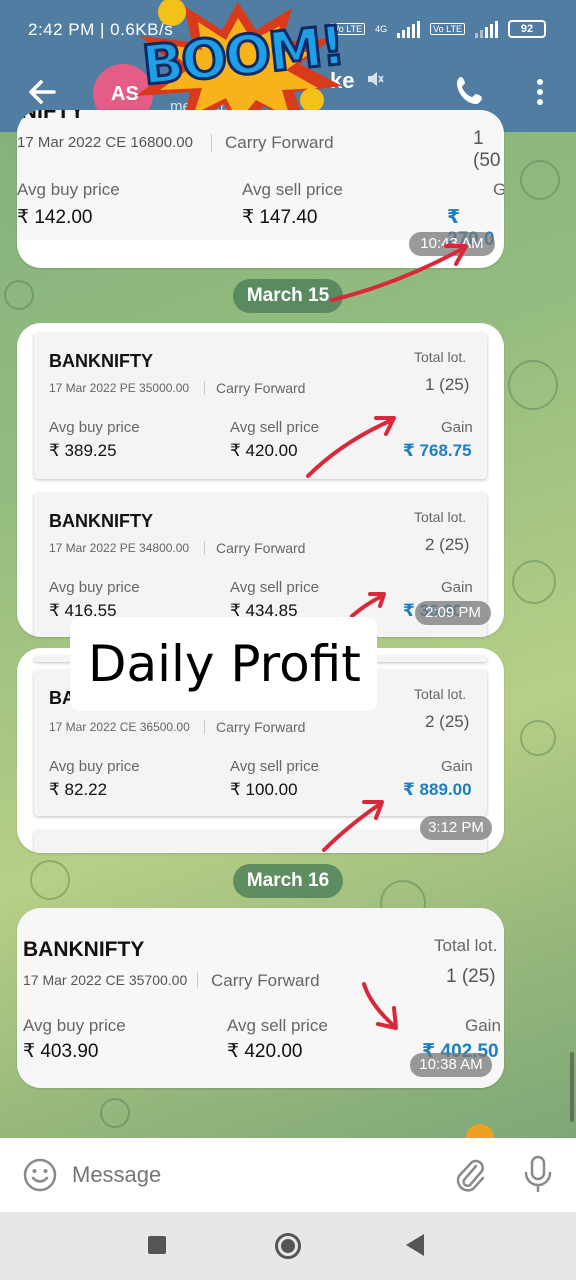 This screenshot has height=1280, width=576. What do you see at coordinates (453, 613) in the screenshot?
I see `message-time: 2:09 PM` at bounding box center [453, 613].